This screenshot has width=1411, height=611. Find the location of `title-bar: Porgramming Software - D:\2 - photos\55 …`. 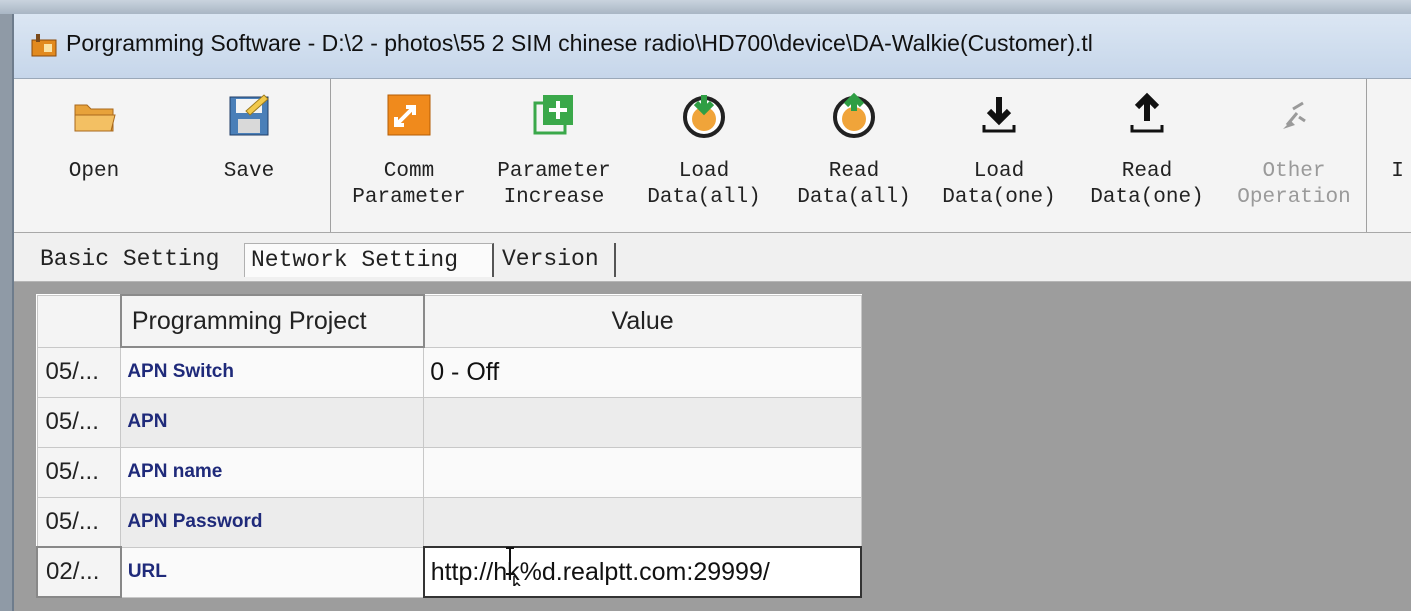

title-bar: Porgramming Software - D:\2 - photos\55 … is located at coordinates (712, 46).